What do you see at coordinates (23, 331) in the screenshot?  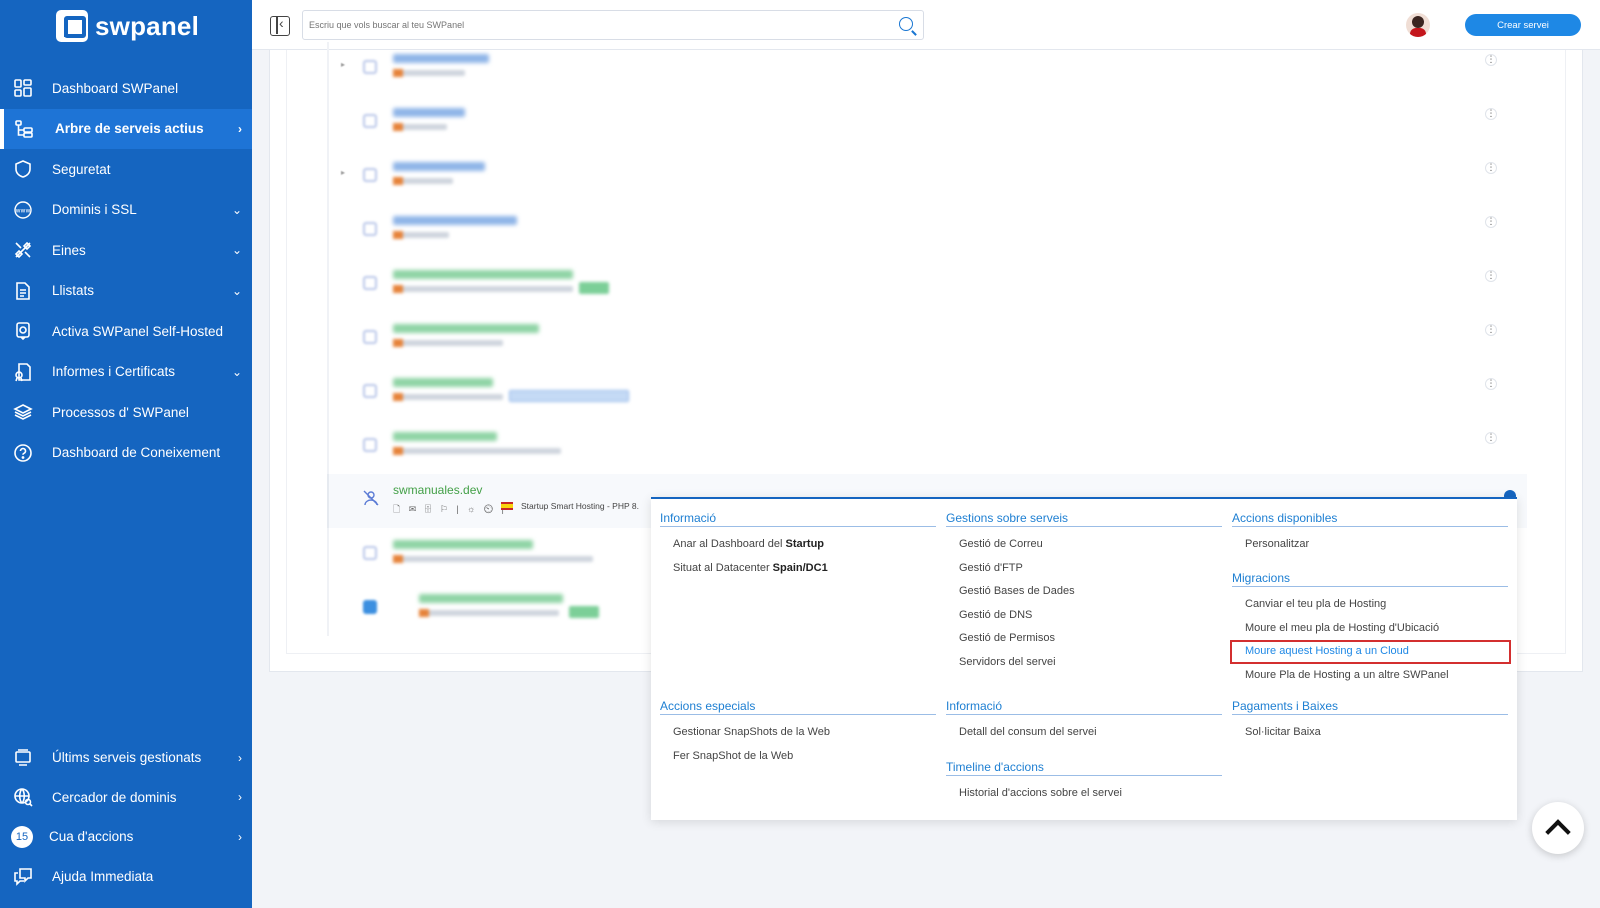 I see `badge-icon` at bounding box center [23, 331].